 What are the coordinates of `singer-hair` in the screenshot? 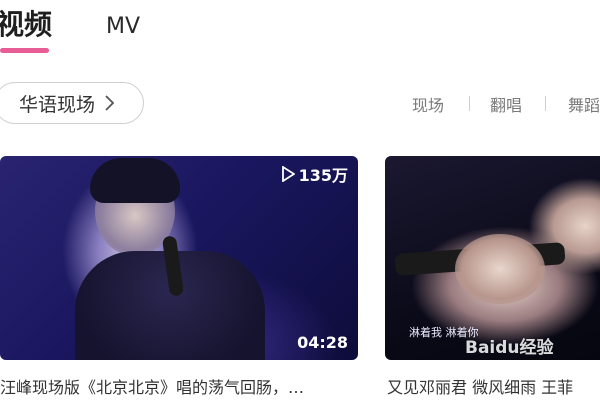 It's located at (135, 180).